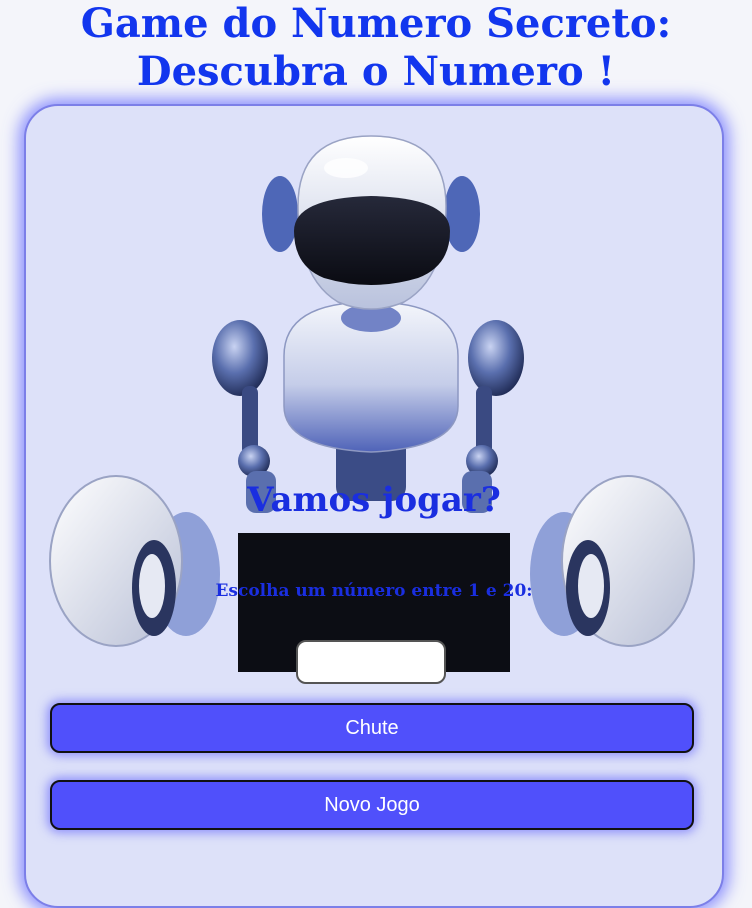  Describe the element at coordinates (374, 591) in the screenshot. I see `game-instruction: Escolha um número entre 1 e 20:` at that location.